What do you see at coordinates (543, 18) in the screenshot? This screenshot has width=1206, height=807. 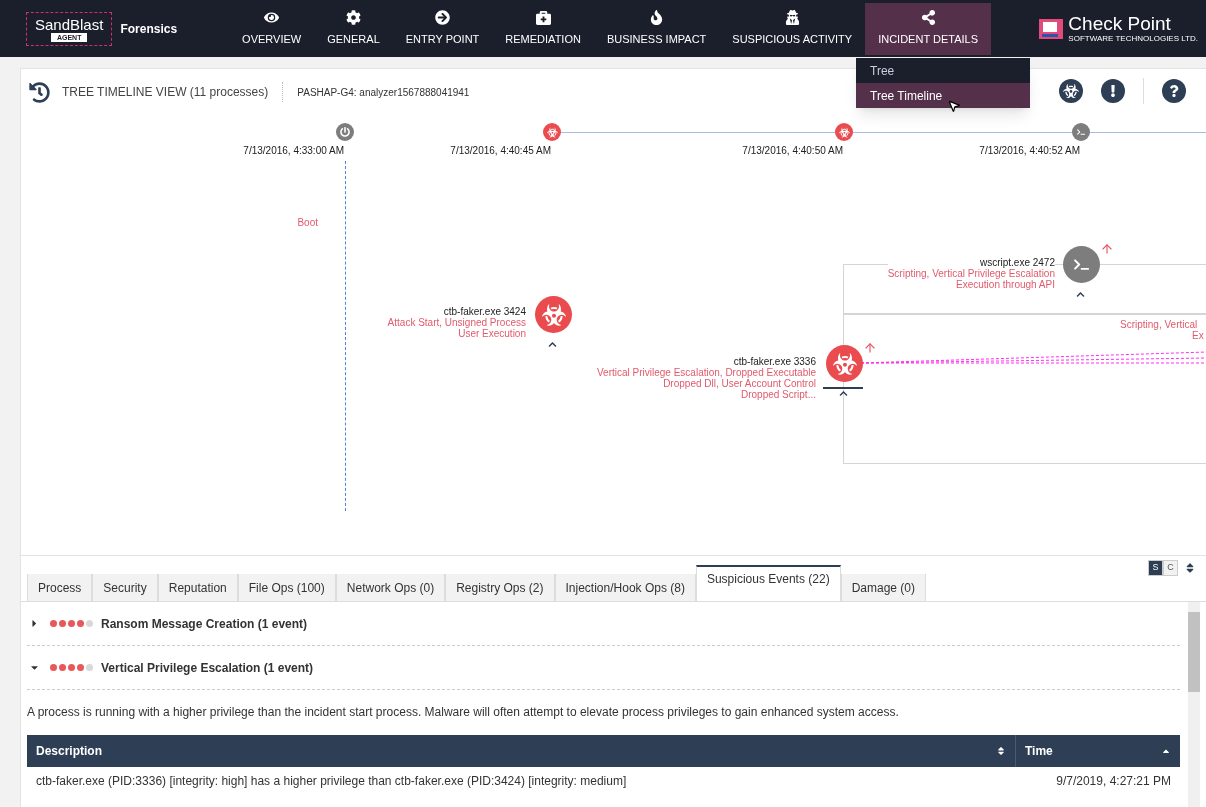 I see `medical-case-icon` at bounding box center [543, 18].